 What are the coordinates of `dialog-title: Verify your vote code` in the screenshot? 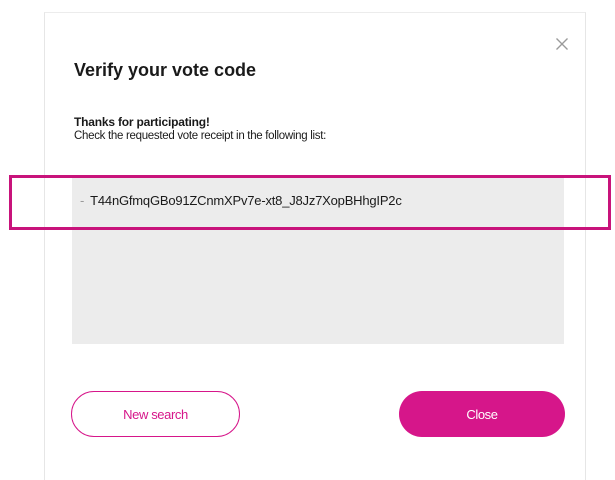 It's located at (165, 70).